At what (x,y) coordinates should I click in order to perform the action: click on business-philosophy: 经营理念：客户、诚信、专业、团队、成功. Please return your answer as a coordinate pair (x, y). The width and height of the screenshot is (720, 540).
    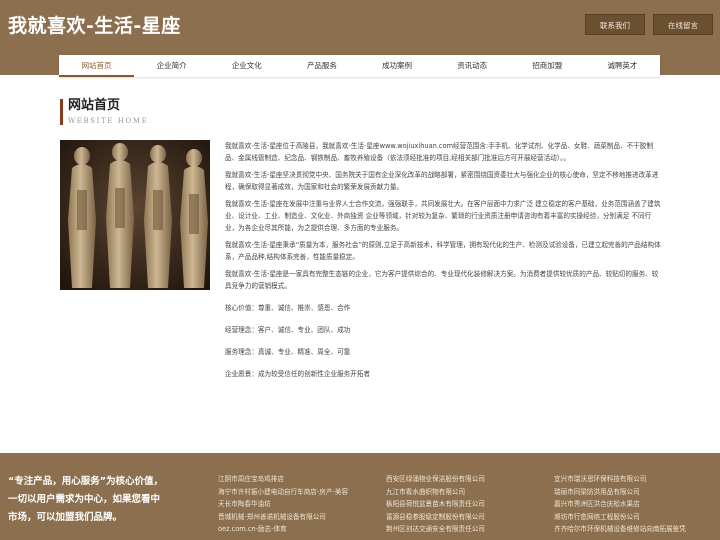
    Looking at the image, I should click on (288, 330).